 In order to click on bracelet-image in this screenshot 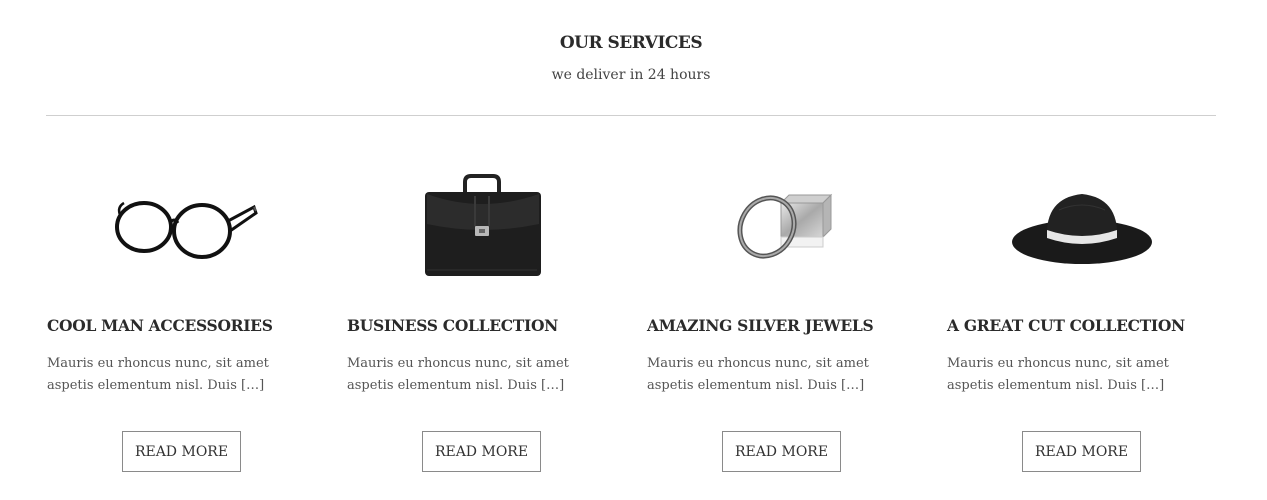, I will do `click(782, 225)`.